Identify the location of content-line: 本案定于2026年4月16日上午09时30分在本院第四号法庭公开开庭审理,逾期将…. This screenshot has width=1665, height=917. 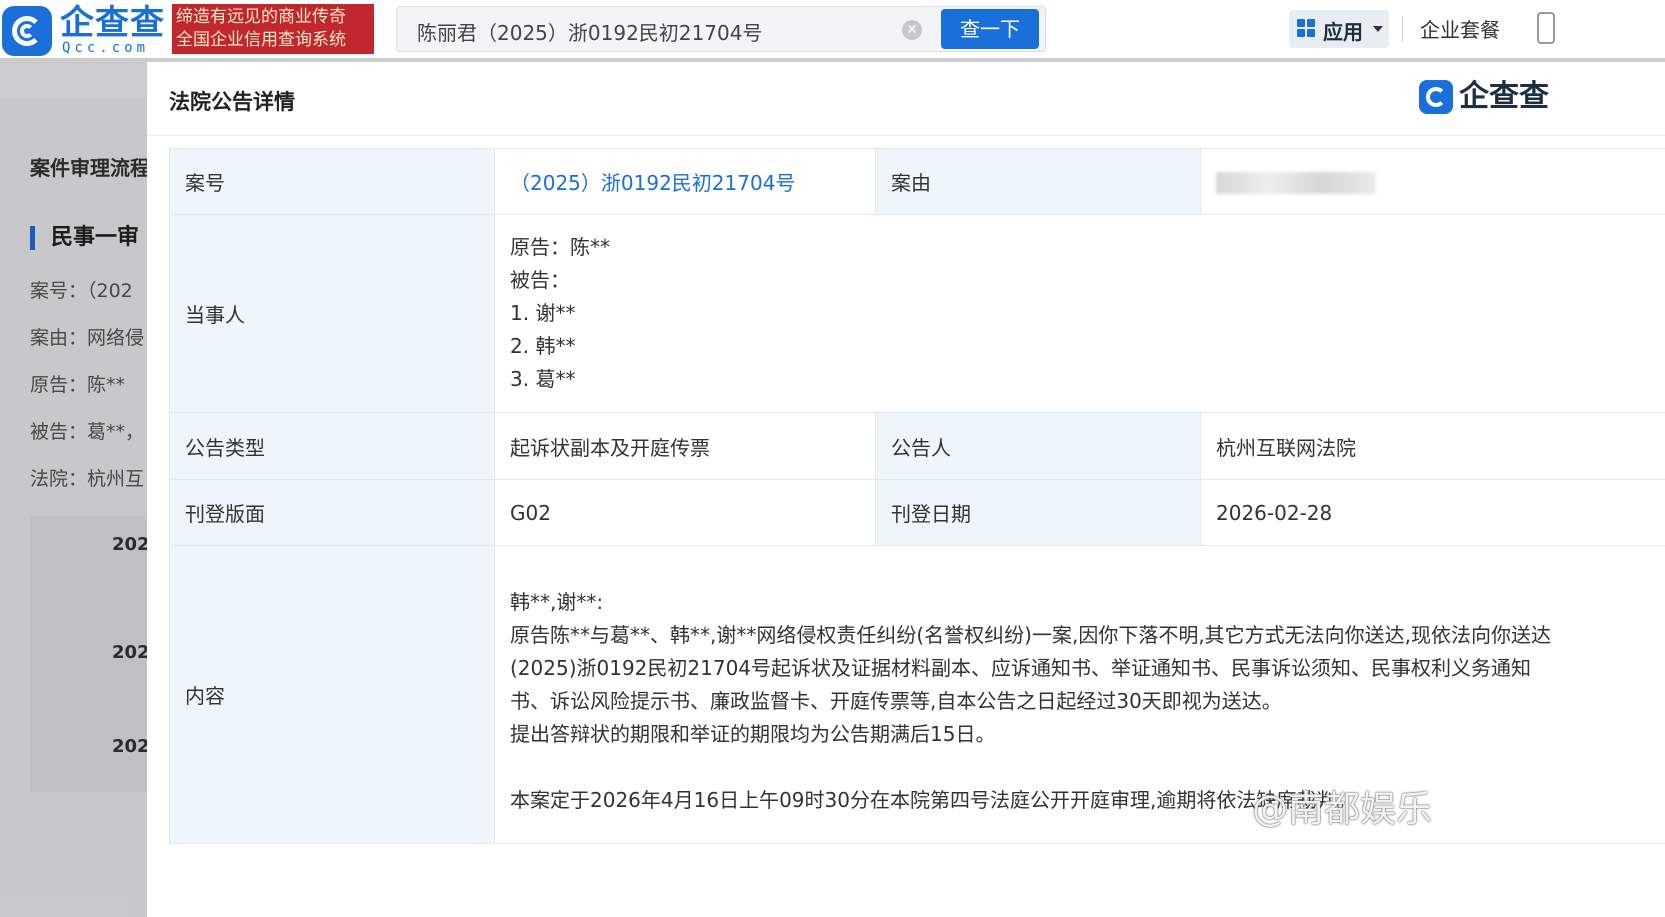
(933, 800).